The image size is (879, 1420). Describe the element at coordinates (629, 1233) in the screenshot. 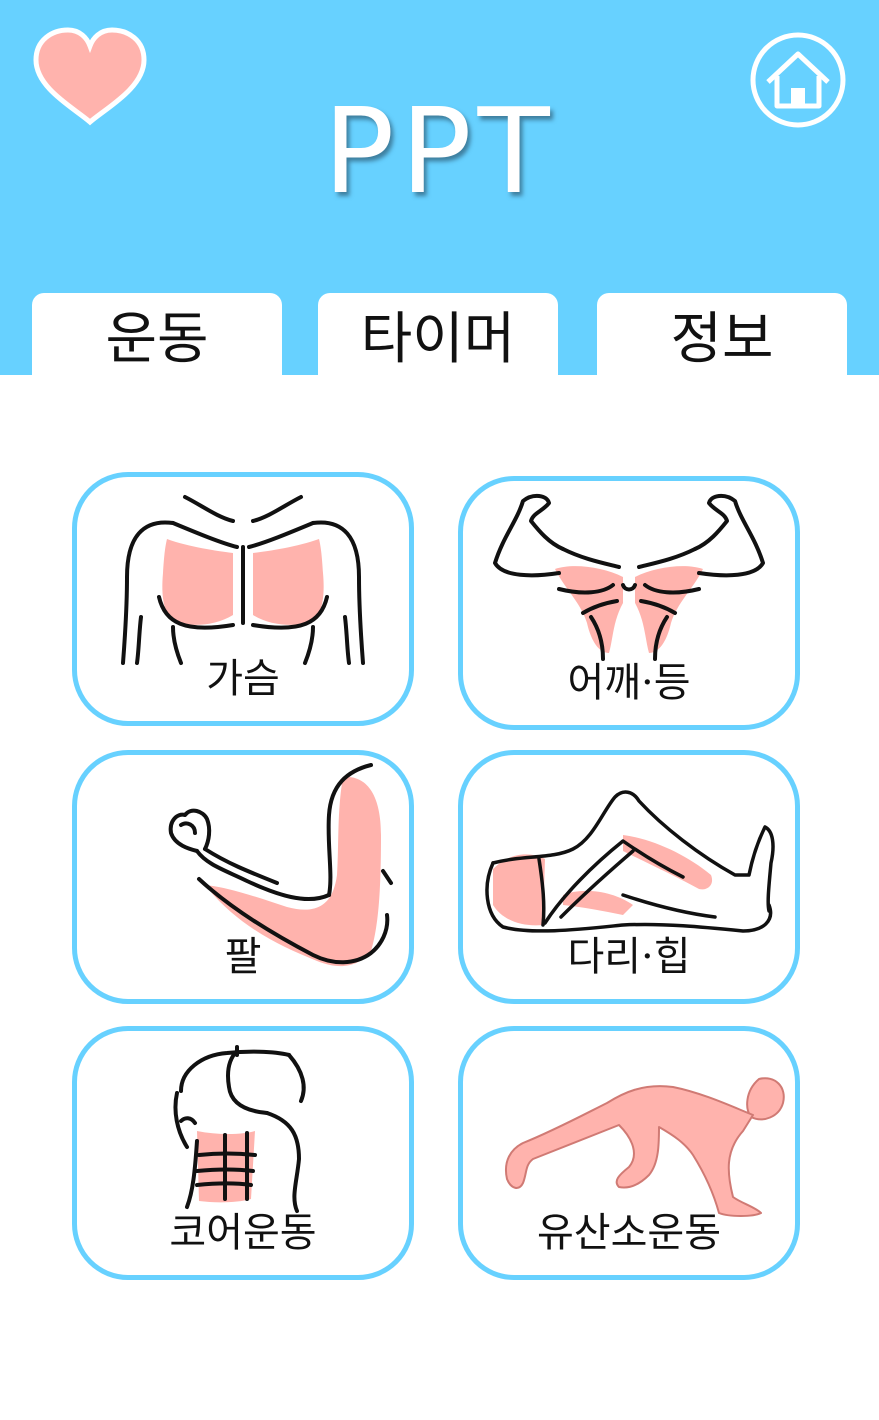

I see `category-label: 유산소운동` at that location.